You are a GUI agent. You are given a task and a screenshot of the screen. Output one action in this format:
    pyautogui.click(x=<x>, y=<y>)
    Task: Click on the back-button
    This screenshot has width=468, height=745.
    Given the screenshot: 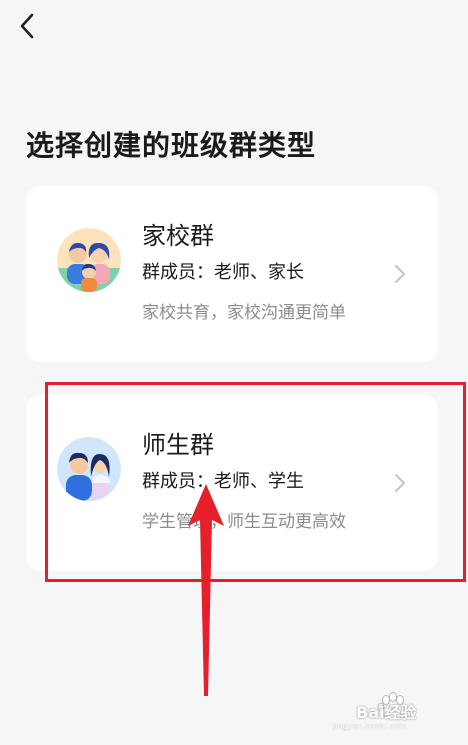 What is the action you would take?
    pyautogui.click(x=28, y=26)
    